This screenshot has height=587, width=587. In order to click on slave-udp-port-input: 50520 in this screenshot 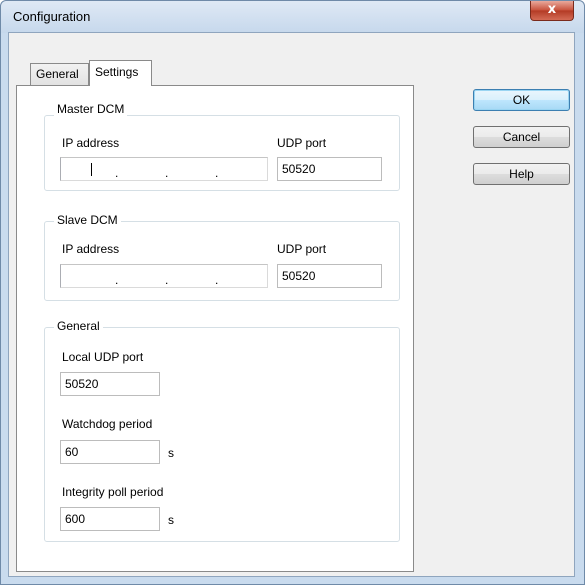, I will do `click(329, 276)`.